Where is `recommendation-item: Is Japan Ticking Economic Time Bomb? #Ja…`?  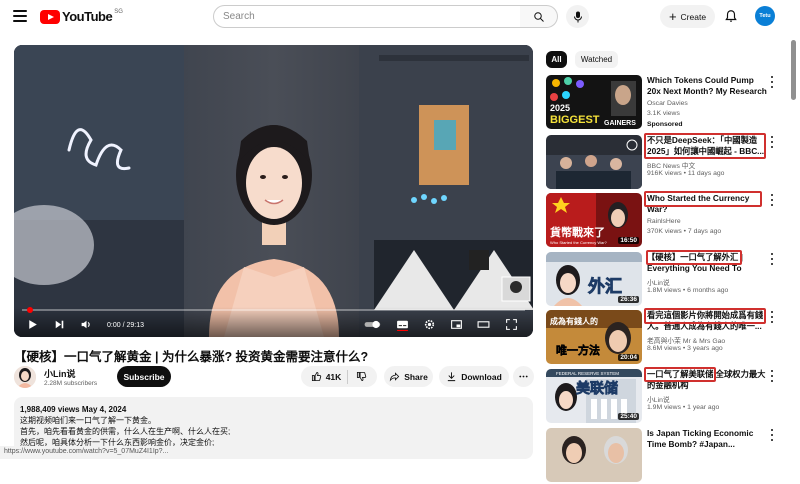
recommendation-item: Is Japan Ticking Economic Time Bomb? #Ja… is located at coordinates (668, 456).